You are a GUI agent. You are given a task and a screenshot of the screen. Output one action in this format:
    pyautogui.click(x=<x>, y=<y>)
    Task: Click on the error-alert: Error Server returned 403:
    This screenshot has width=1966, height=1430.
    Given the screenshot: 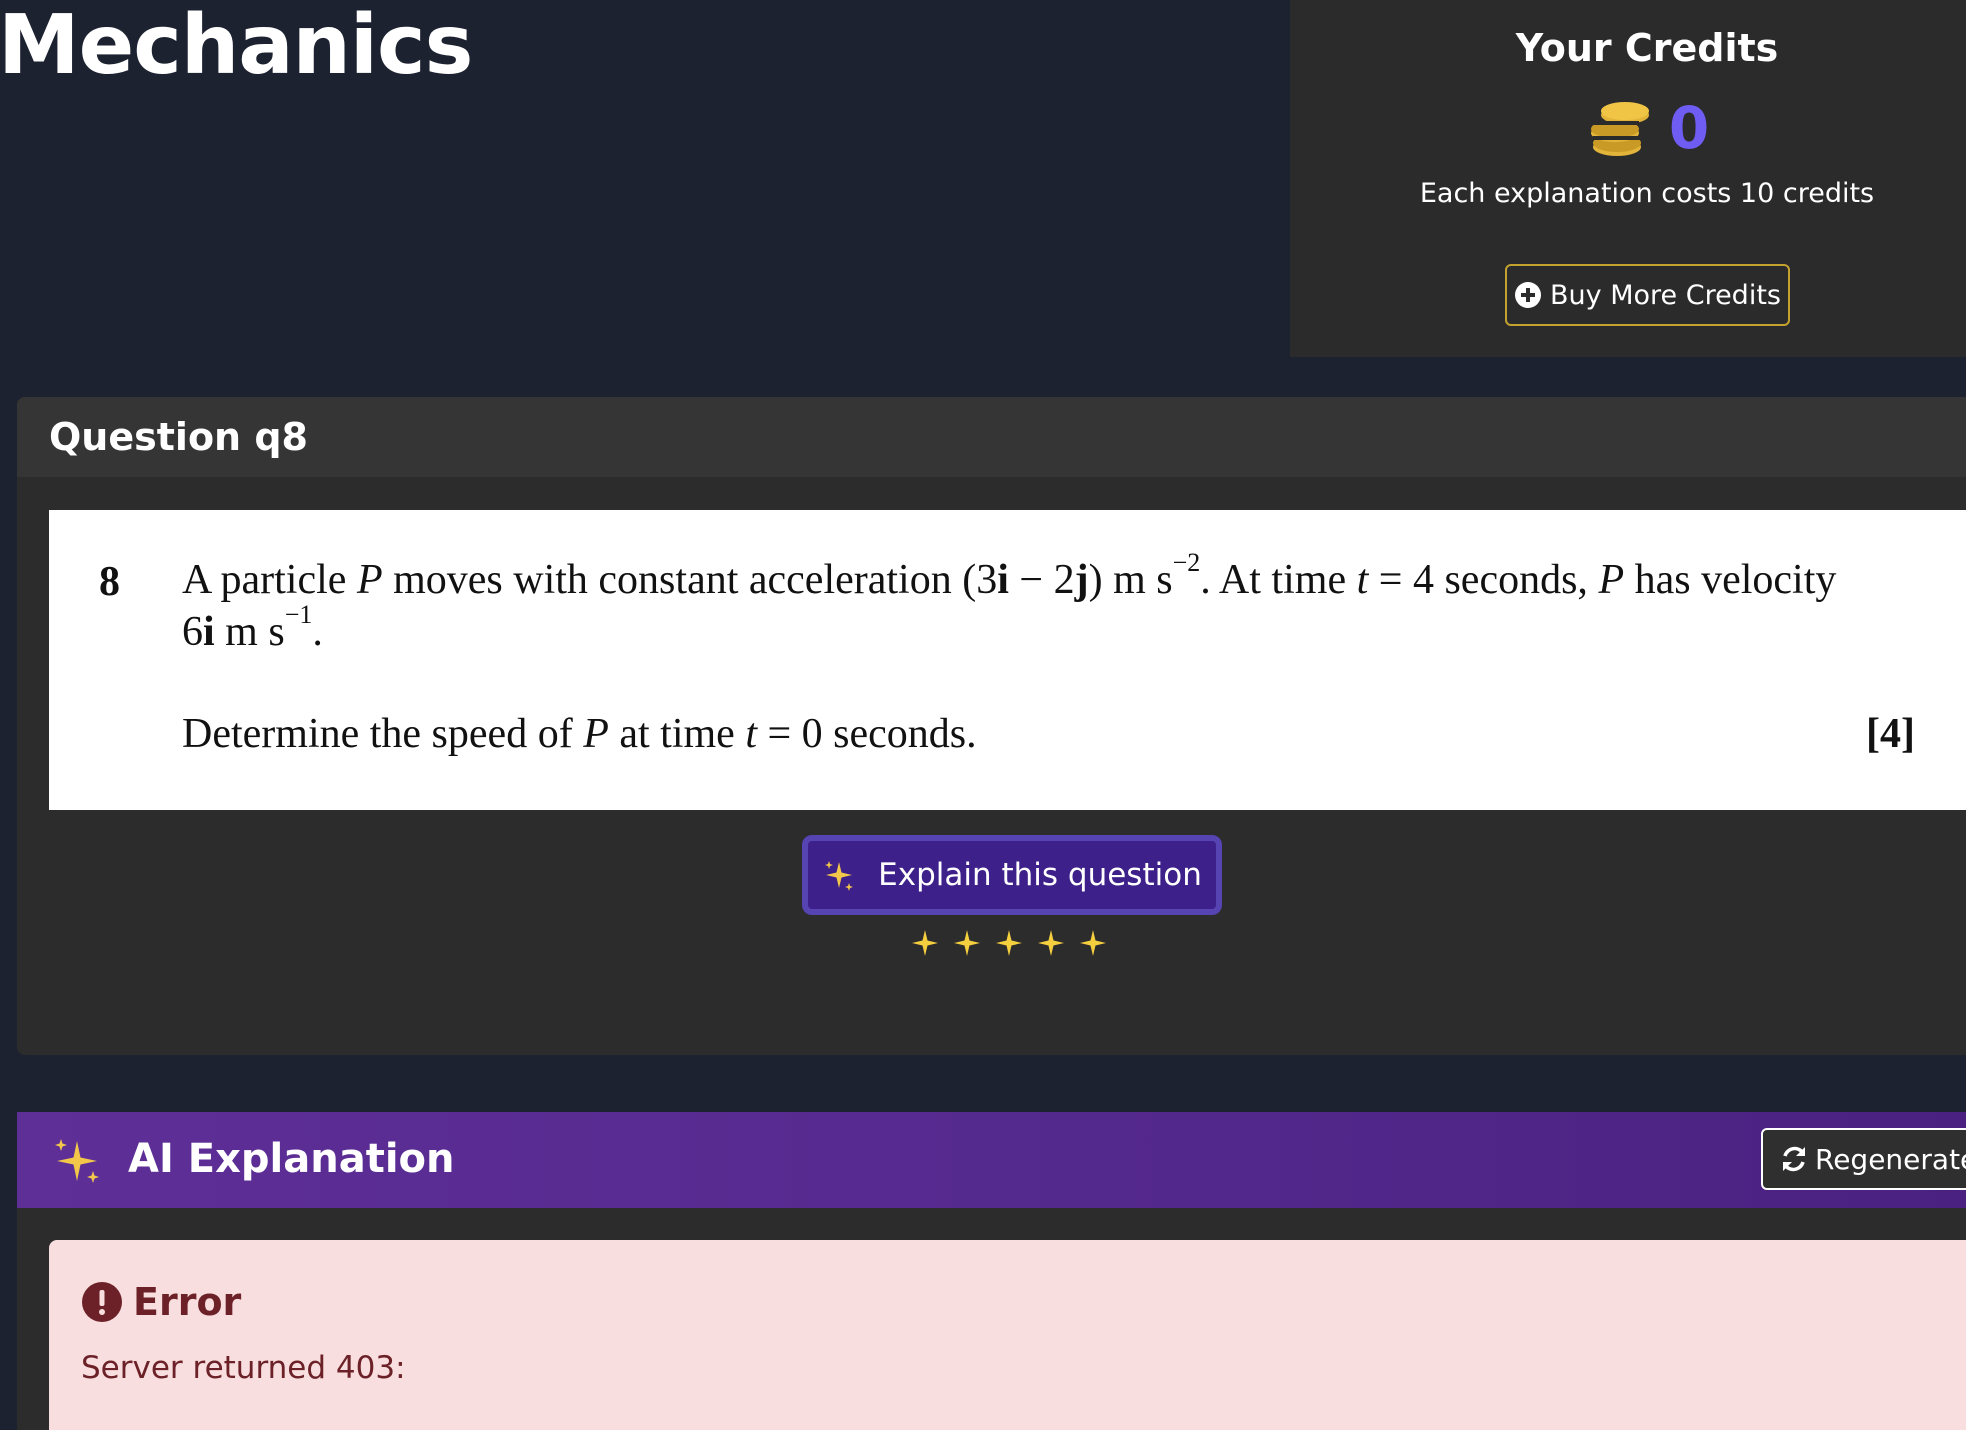 What is the action you would take?
    pyautogui.click(x=1007, y=1335)
    